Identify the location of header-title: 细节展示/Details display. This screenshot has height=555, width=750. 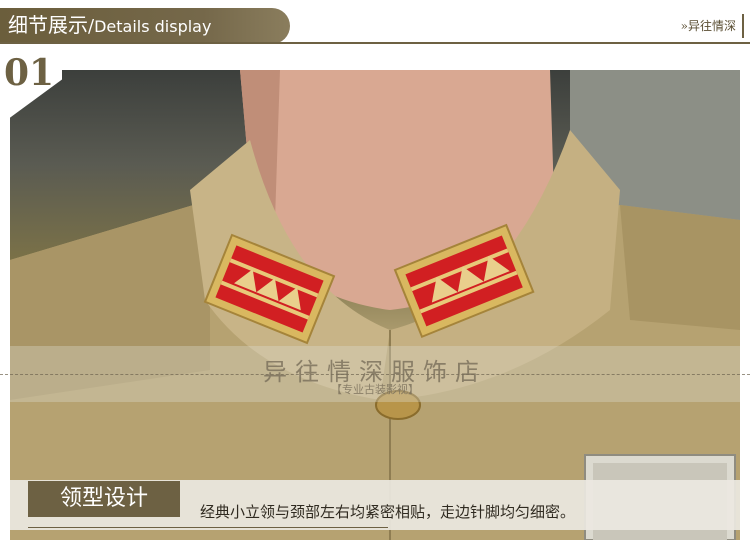
(109, 26).